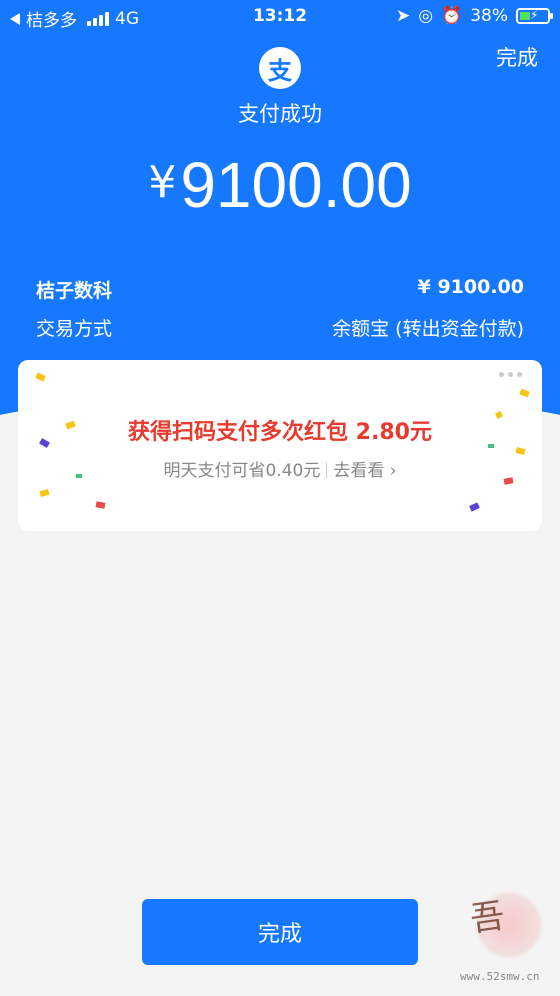 This screenshot has width=560, height=996. What do you see at coordinates (280, 432) in the screenshot?
I see `promo-title: 获得扫码支付多次红包 2.80元` at bounding box center [280, 432].